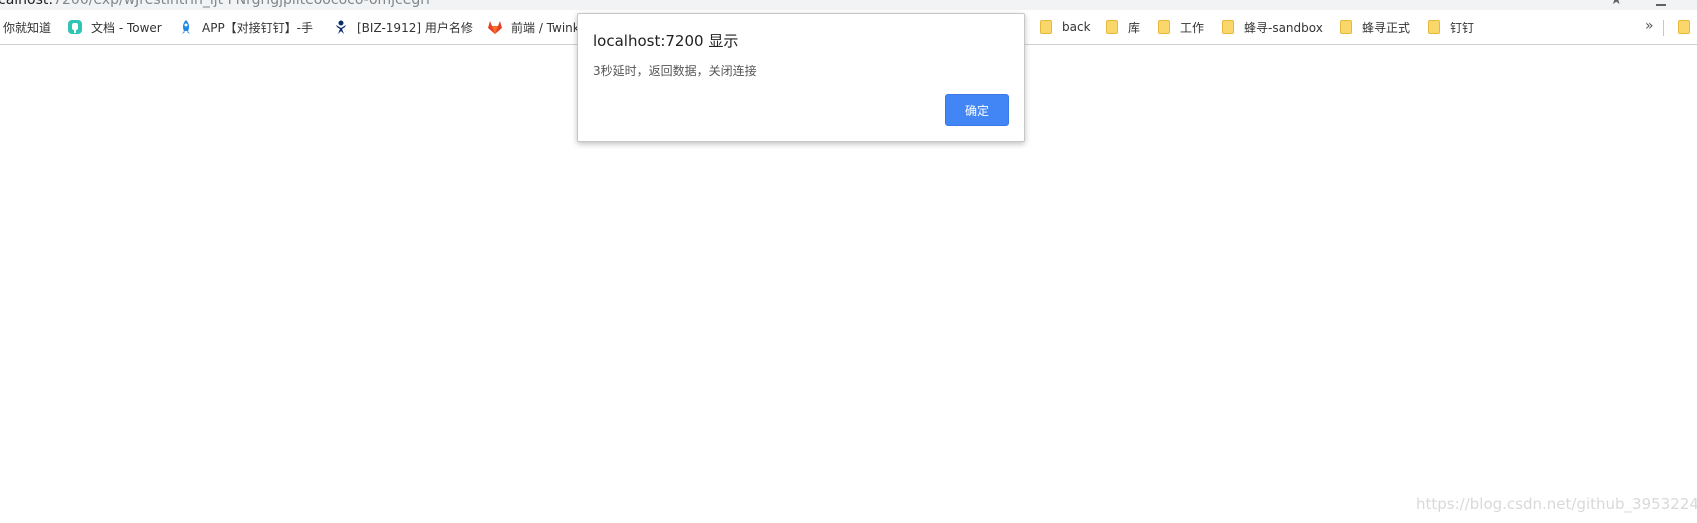  I want to click on bookmark-item: 文档 - Tower, so click(114, 27).